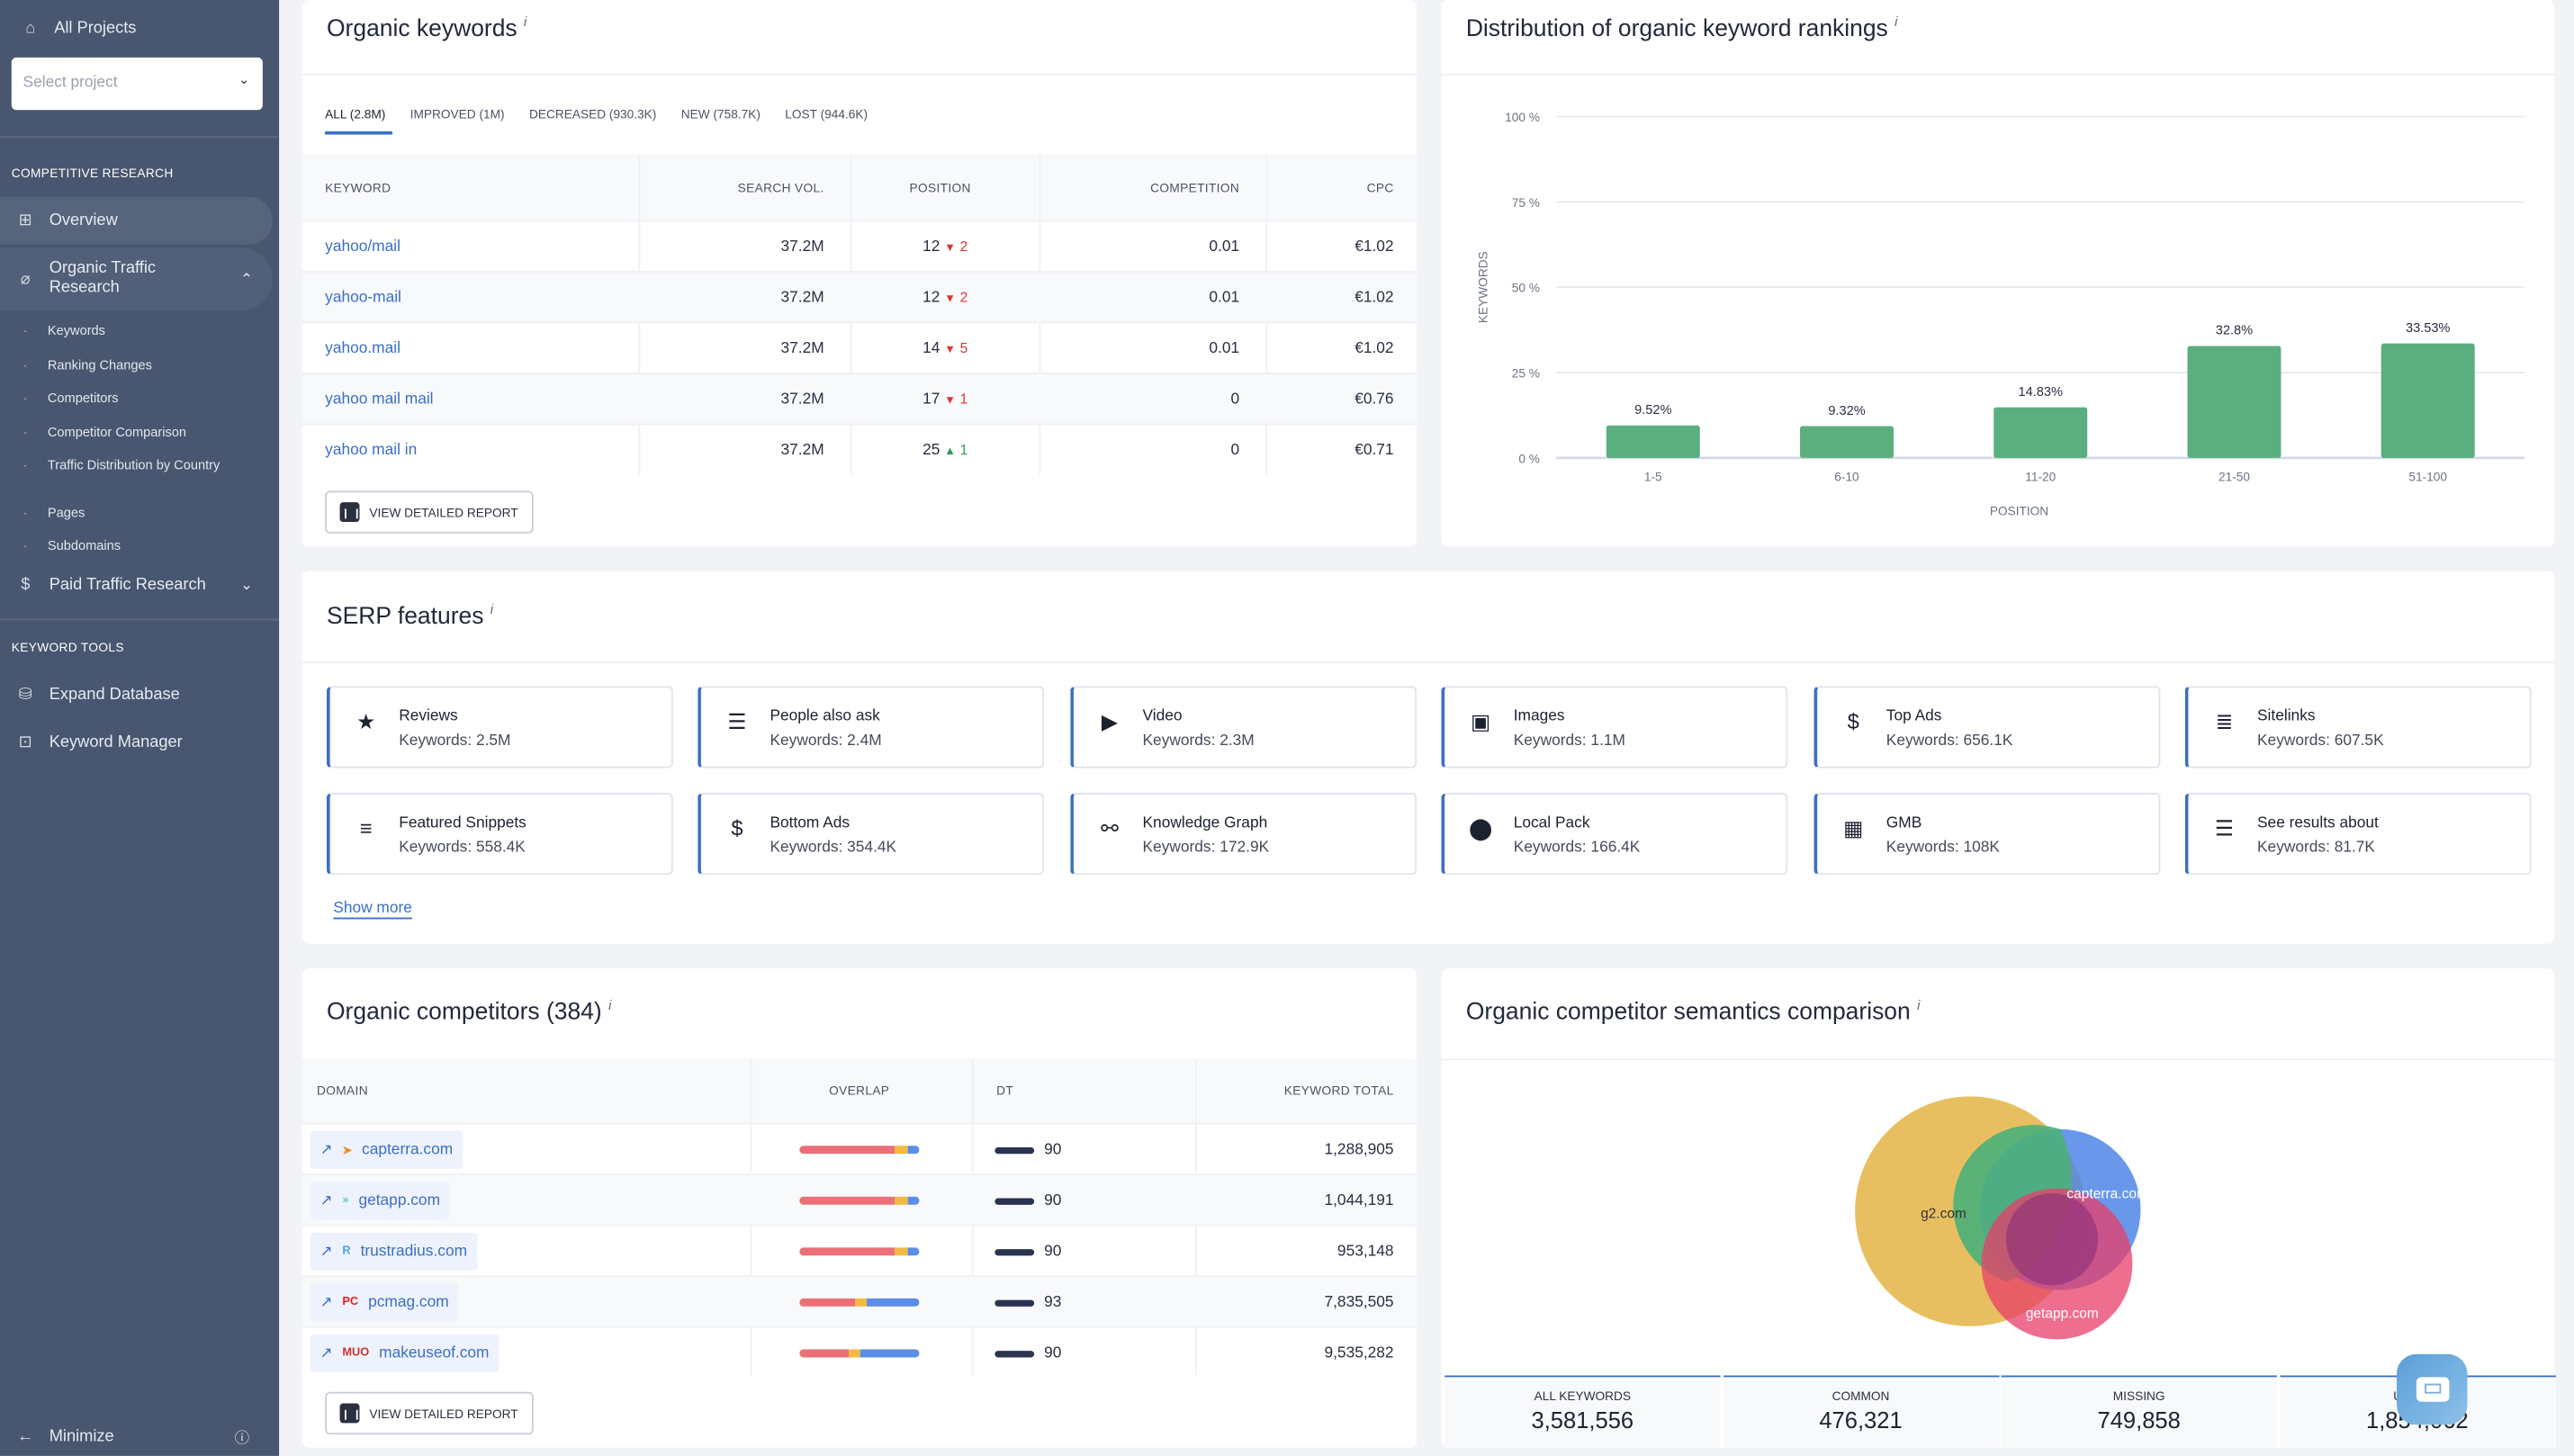 This screenshot has width=2574, height=1456. I want to click on competition: 0, so click(1235, 450).